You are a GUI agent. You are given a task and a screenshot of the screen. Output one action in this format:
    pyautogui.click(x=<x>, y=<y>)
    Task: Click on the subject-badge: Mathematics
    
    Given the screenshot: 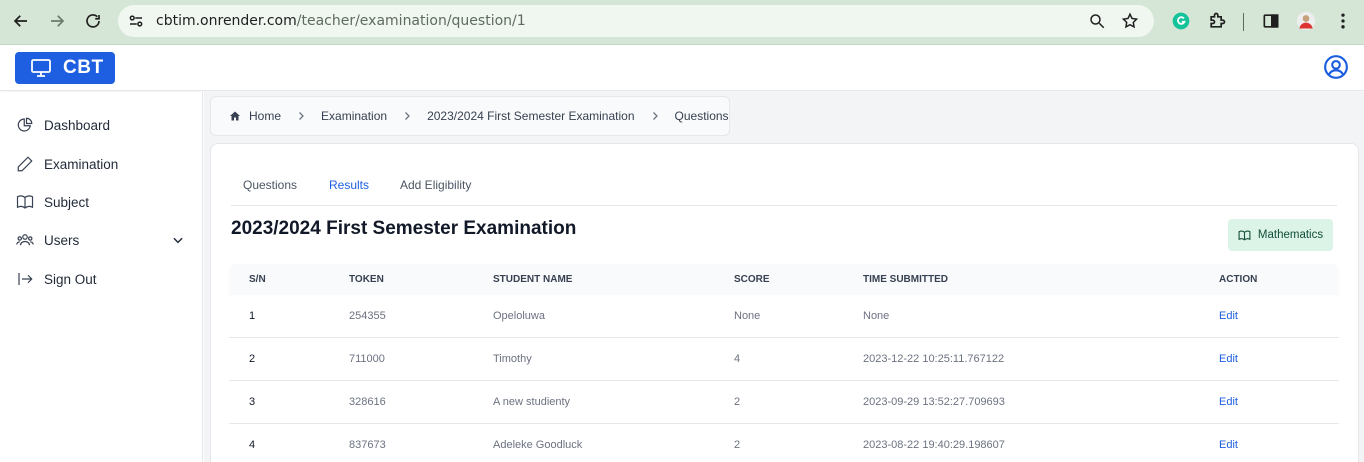 What is the action you would take?
    pyautogui.click(x=1280, y=235)
    